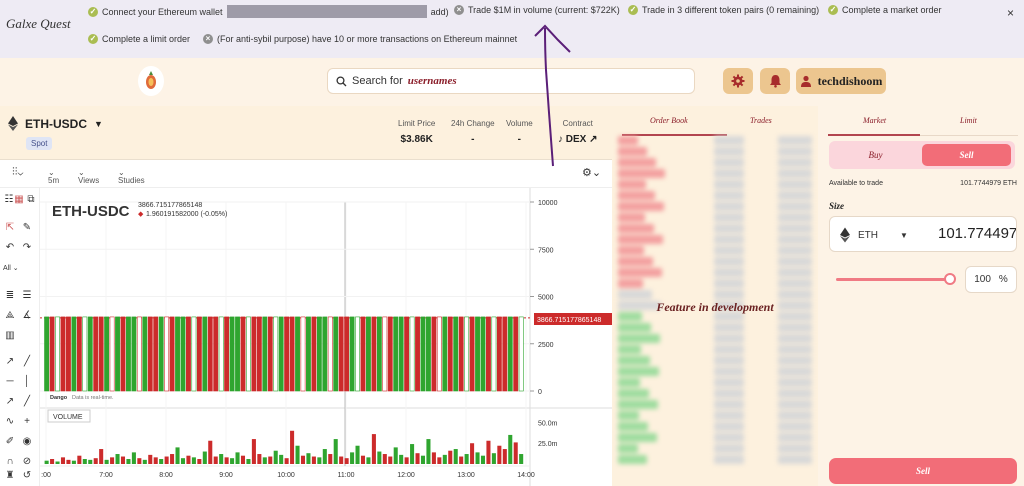 This screenshot has height=486, width=1024. I want to click on x-tick-label: 11:00, so click(346, 475).